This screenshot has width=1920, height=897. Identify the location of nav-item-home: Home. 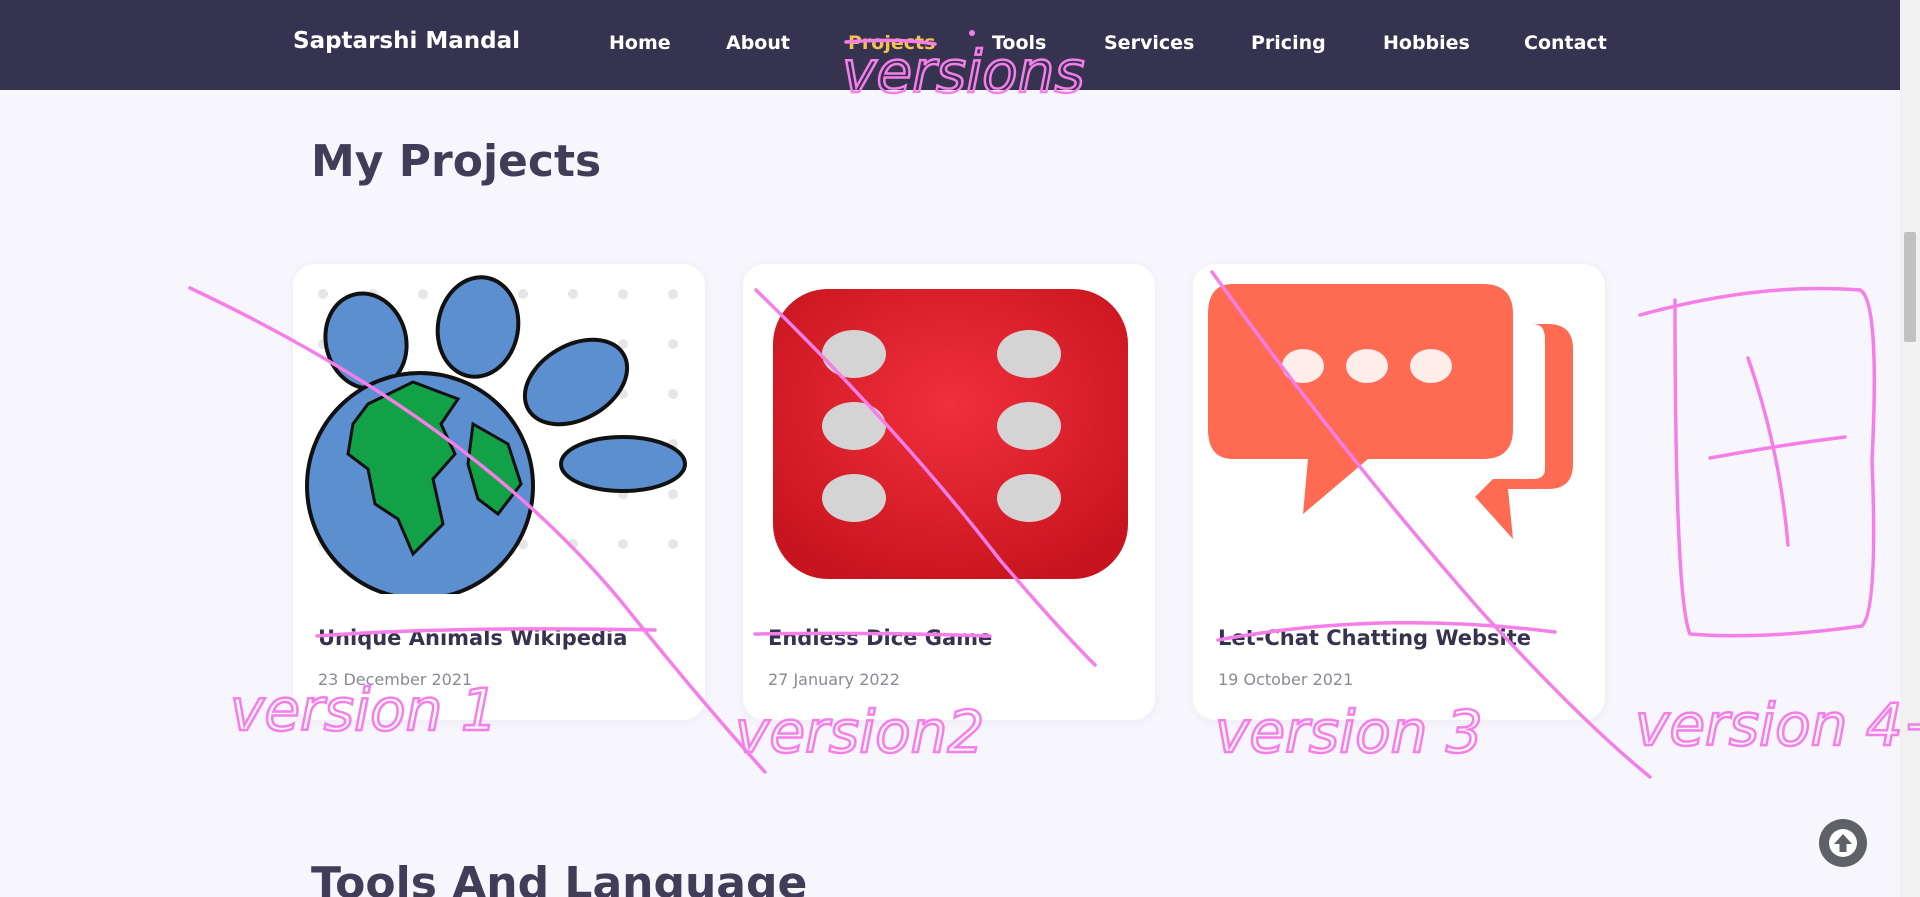
(640, 43).